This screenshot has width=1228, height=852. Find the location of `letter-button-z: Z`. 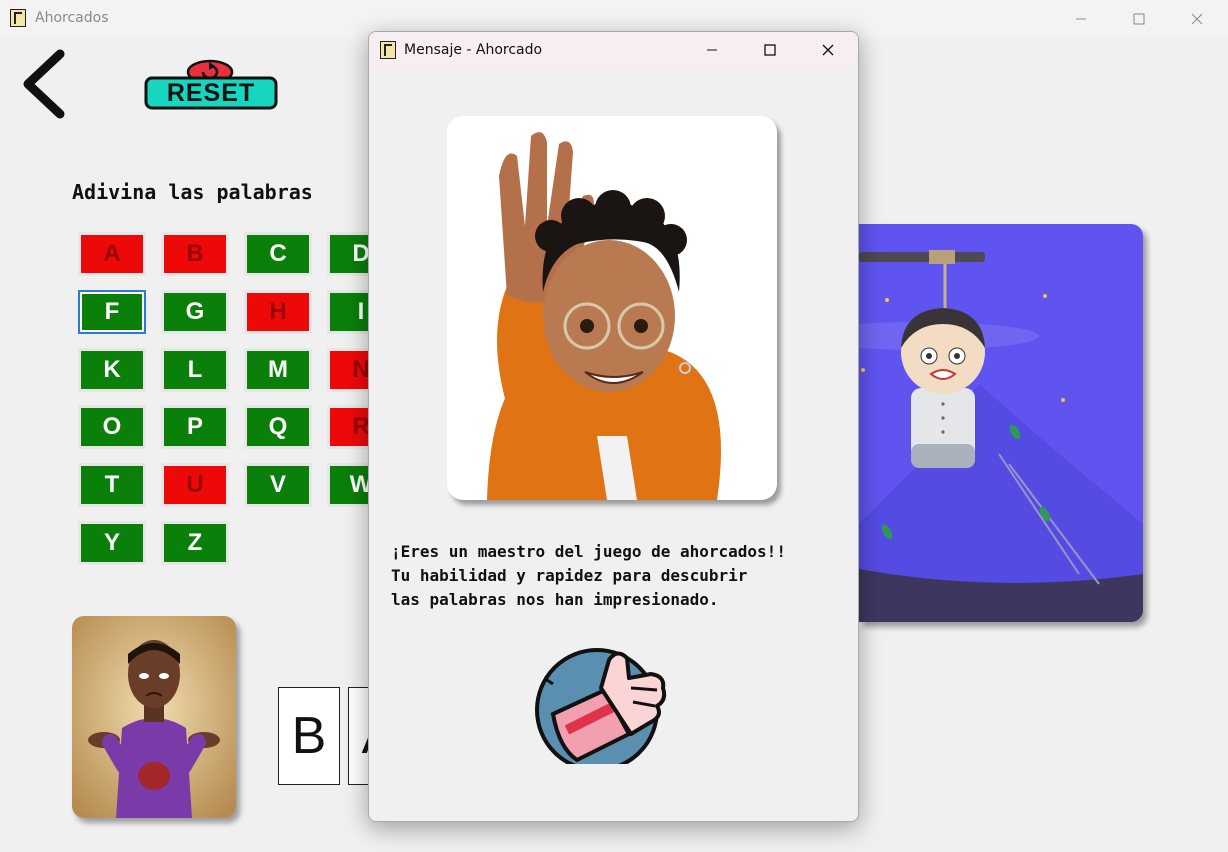

letter-button-z: Z is located at coordinates (195, 543).